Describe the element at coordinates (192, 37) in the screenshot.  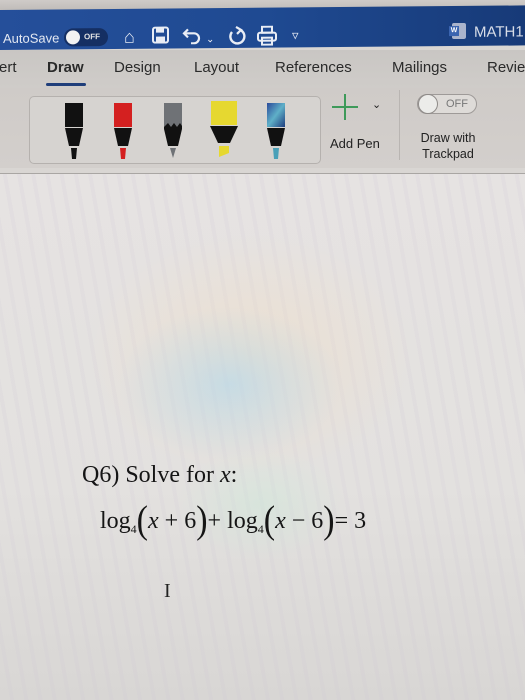
I see `undo-icon` at that location.